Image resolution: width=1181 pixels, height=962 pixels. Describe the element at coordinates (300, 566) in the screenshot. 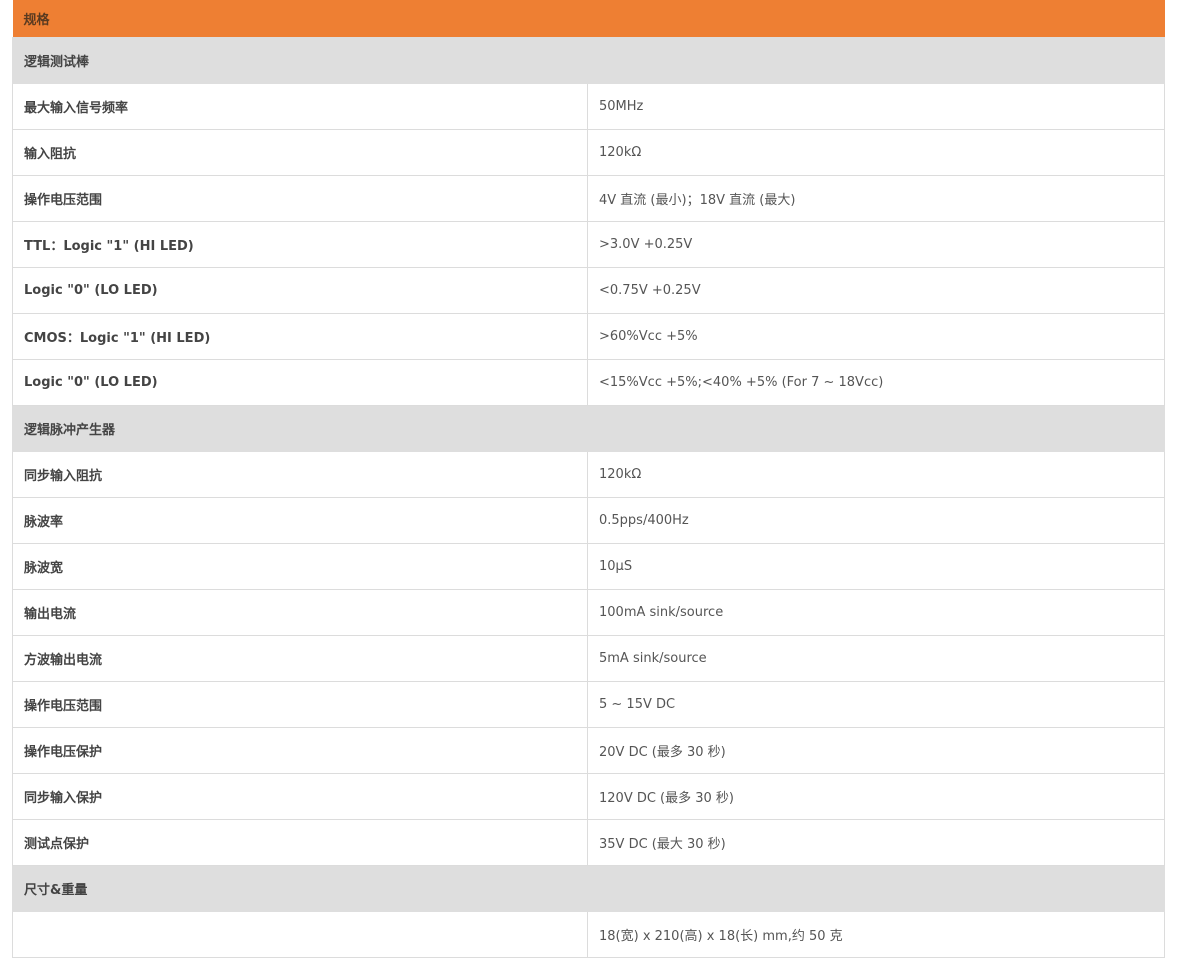

I see `spec-label: 脉波宽` at that location.